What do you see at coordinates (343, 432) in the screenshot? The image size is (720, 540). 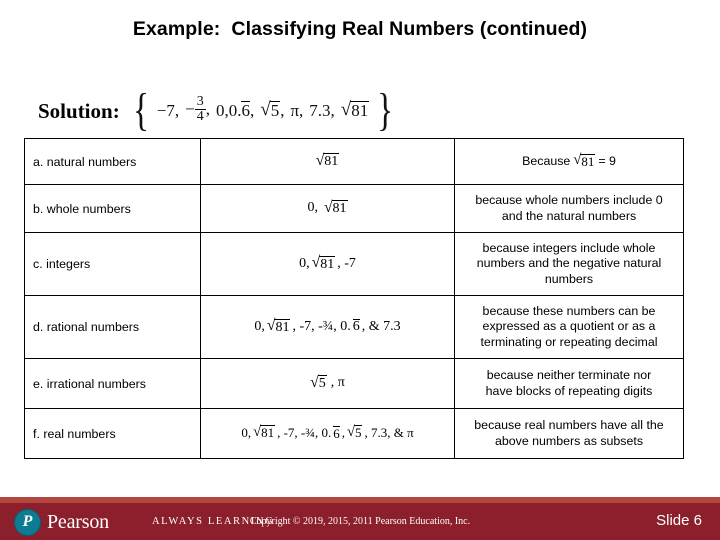 I see `comma-sep: ,` at bounding box center [343, 432].